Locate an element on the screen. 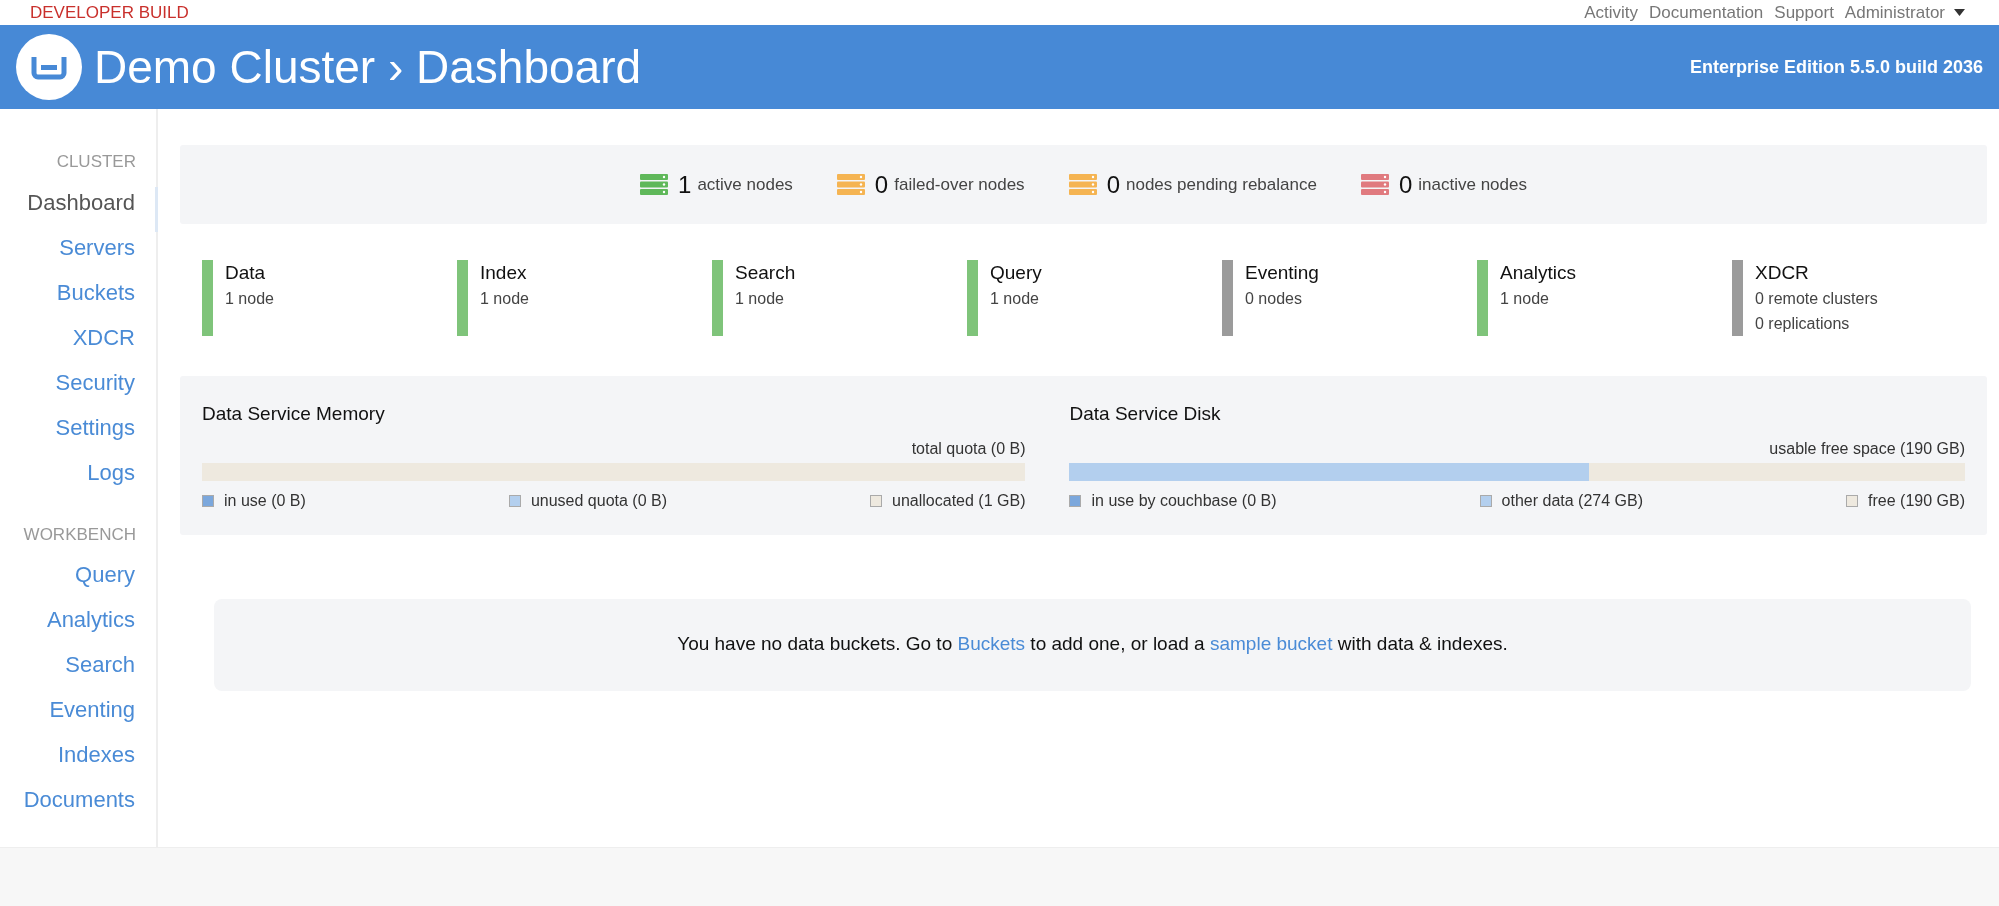 The width and height of the screenshot is (1999, 906). nav-link: Analytics is located at coordinates (79, 626).